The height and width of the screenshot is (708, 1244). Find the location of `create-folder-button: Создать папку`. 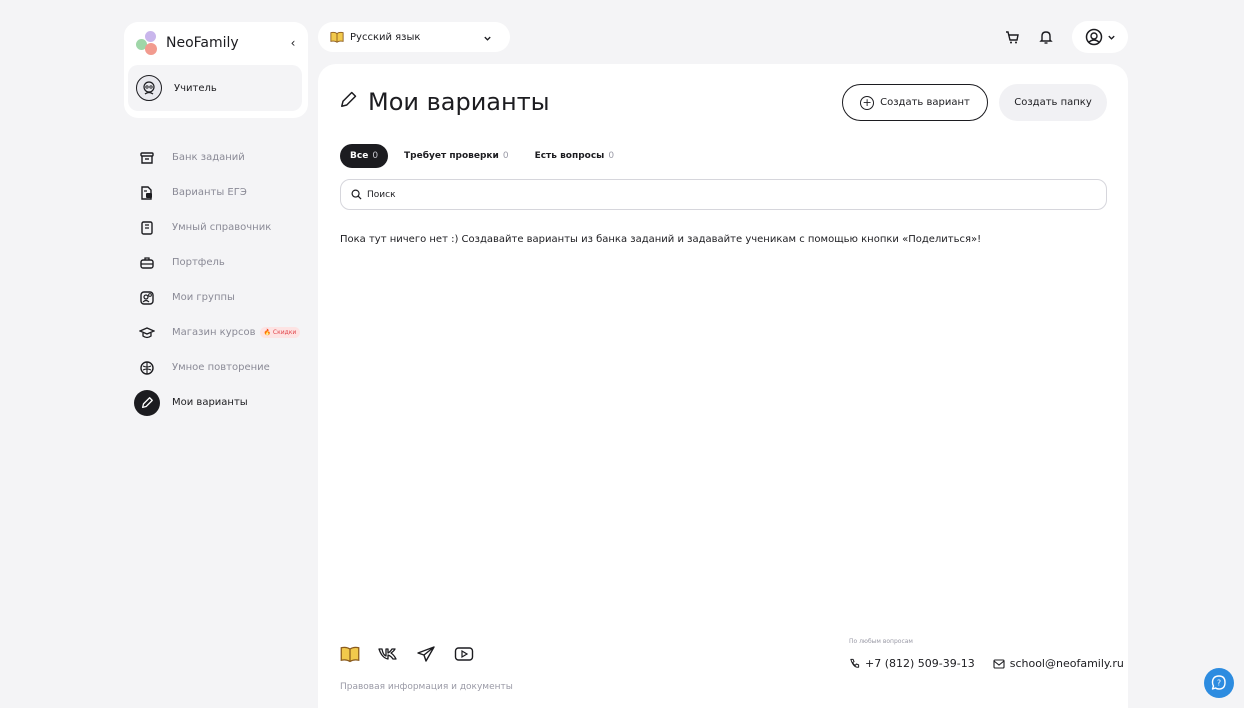

create-folder-button: Создать папку is located at coordinates (1053, 102).